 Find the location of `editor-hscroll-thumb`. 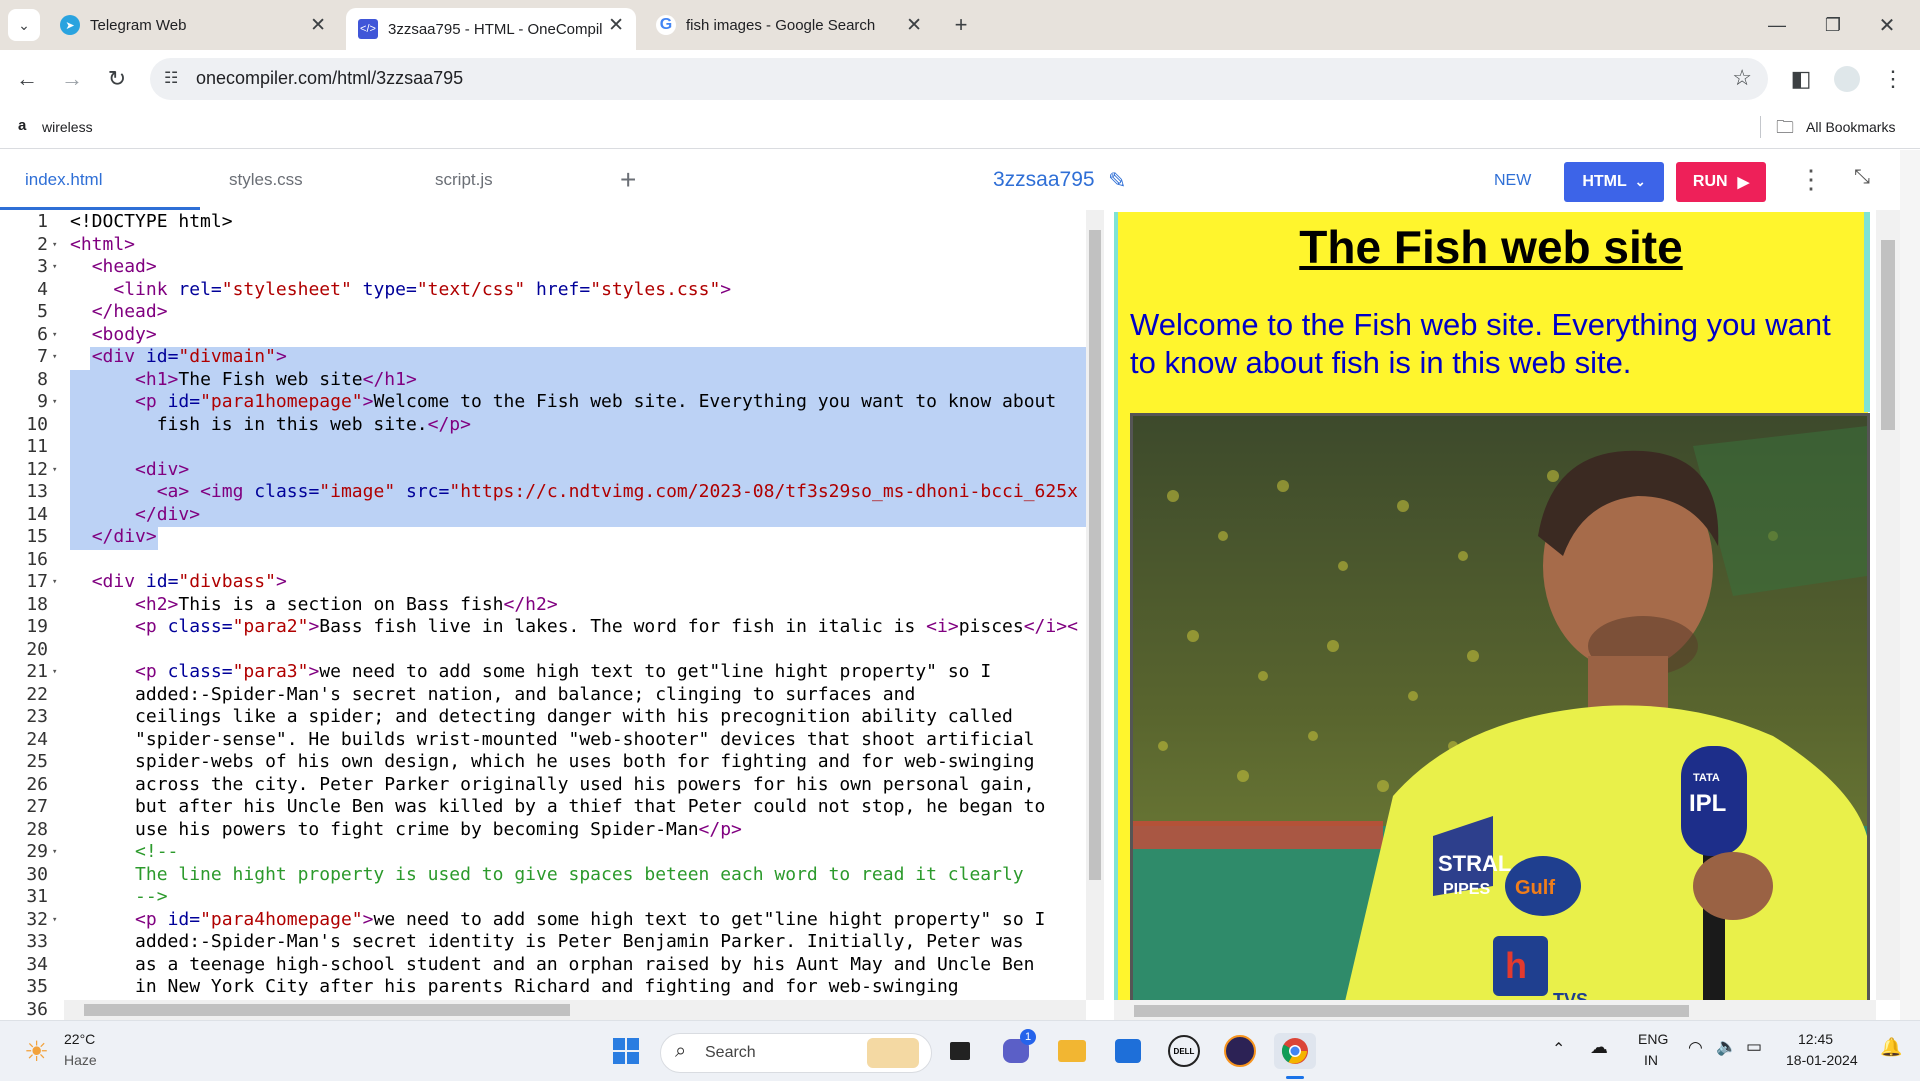

editor-hscroll-thumb is located at coordinates (327, 1010).